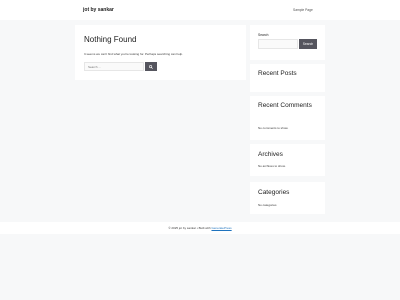 The height and width of the screenshot is (300, 400). What do you see at coordinates (272, 166) in the screenshot?
I see `archives-empty: No archives to show.` at bounding box center [272, 166].